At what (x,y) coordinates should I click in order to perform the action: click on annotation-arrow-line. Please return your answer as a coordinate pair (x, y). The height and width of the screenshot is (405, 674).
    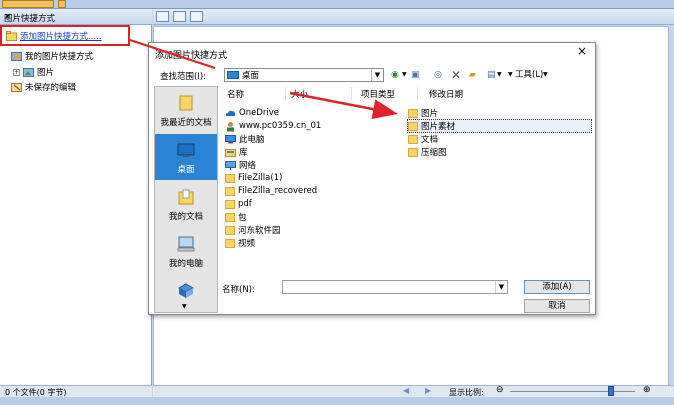
    Looking at the image, I should click on (172, 54).